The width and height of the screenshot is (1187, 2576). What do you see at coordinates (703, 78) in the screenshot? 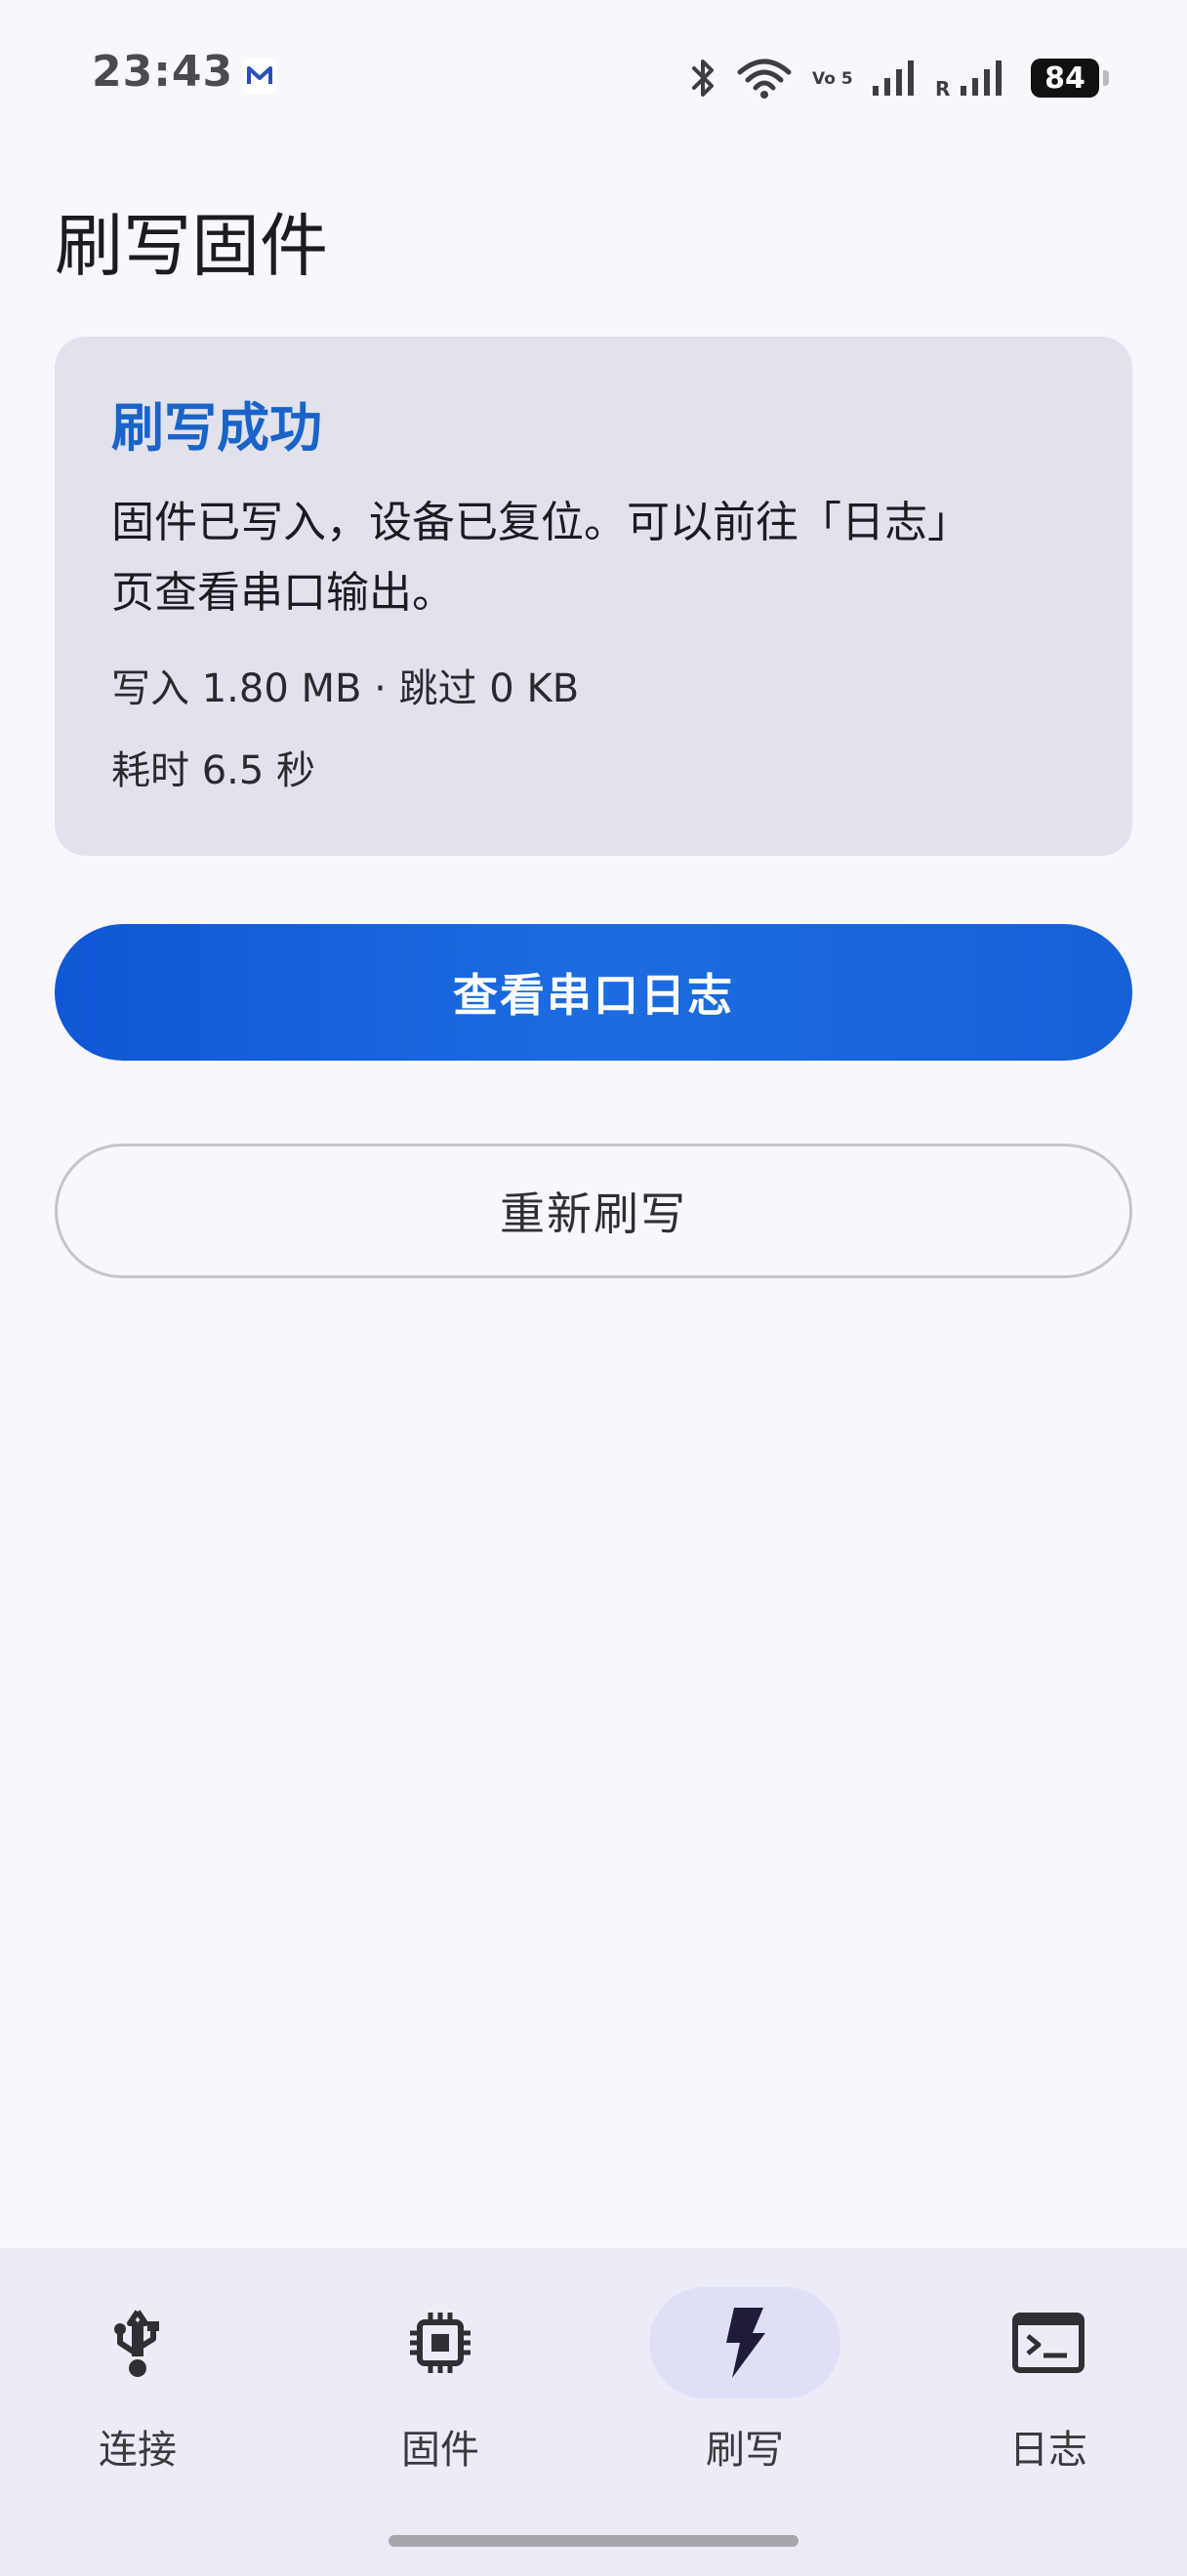
I see `bluetooth-icon` at bounding box center [703, 78].